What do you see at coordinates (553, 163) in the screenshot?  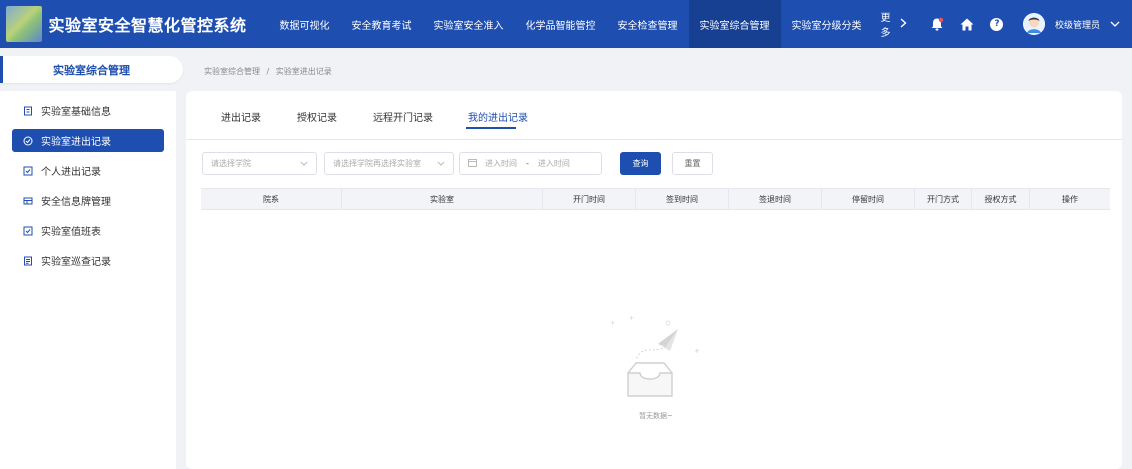 I see `end-time-placeholder: 进入时间` at bounding box center [553, 163].